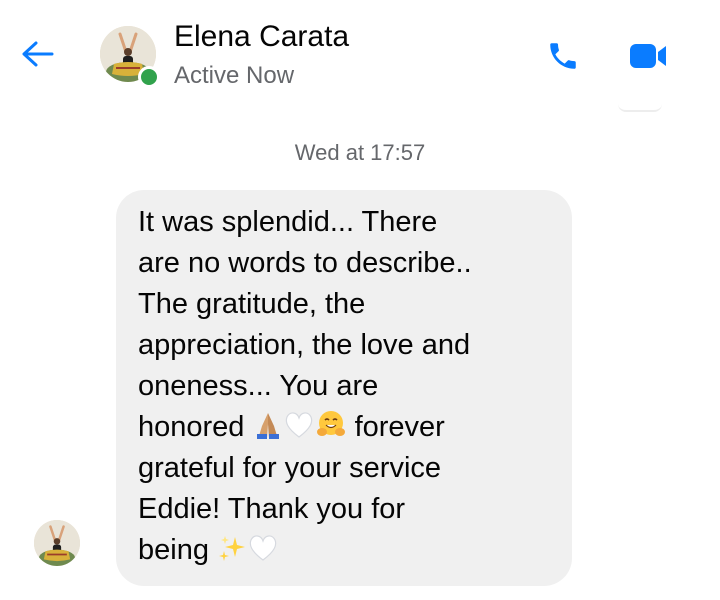 The width and height of the screenshot is (720, 600). Describe the element at coordinates (149, 77) in the screenshot. I see `presence-indicator` at that location.